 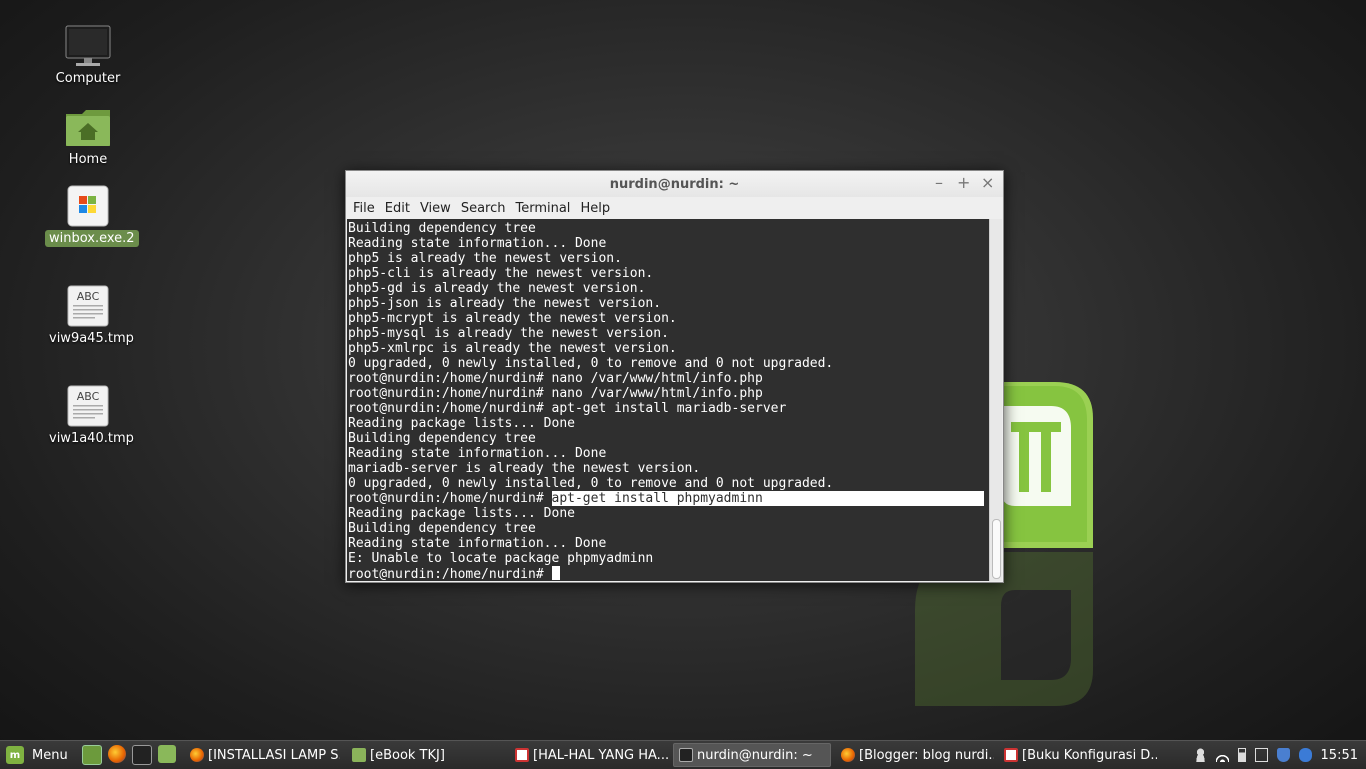 What do you see at coordinates (1200, 755) in the screenshot?
I see `user-icon` at bounding box center [1200, 755].